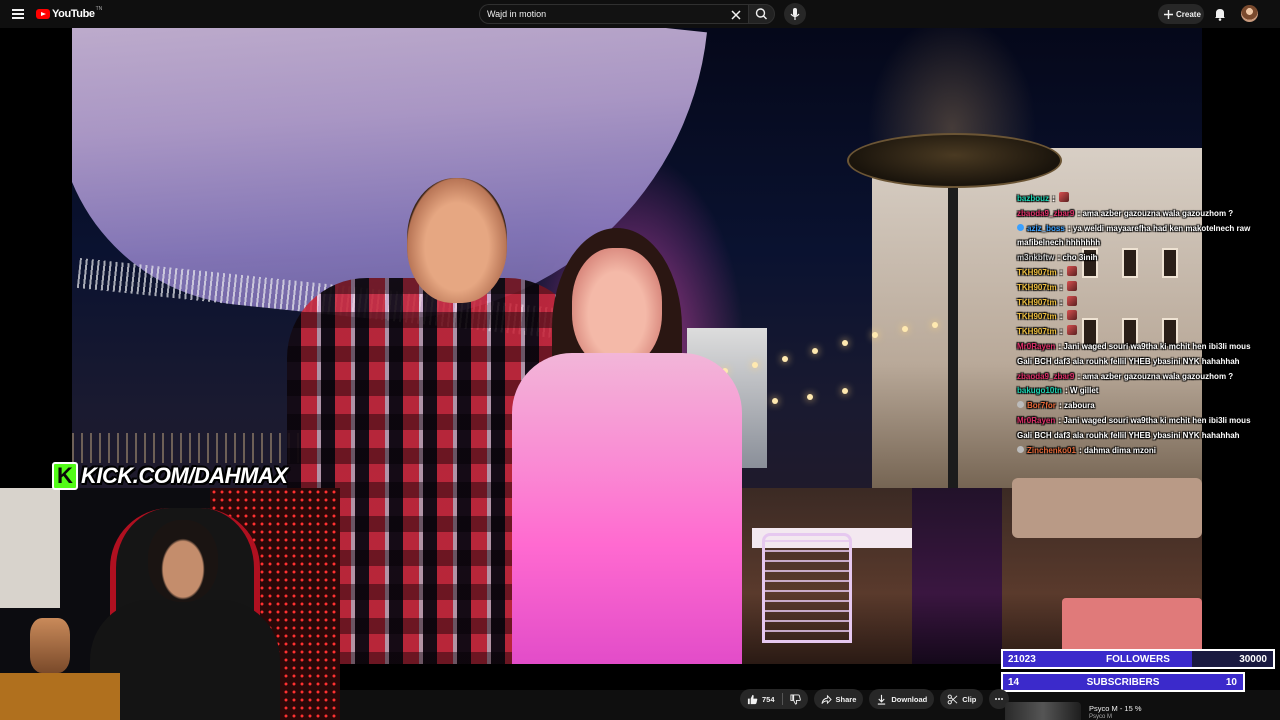  Describe the element at coordinates (1084, 391) in the screenshot. I see `chat-text: W gillet` at that location.